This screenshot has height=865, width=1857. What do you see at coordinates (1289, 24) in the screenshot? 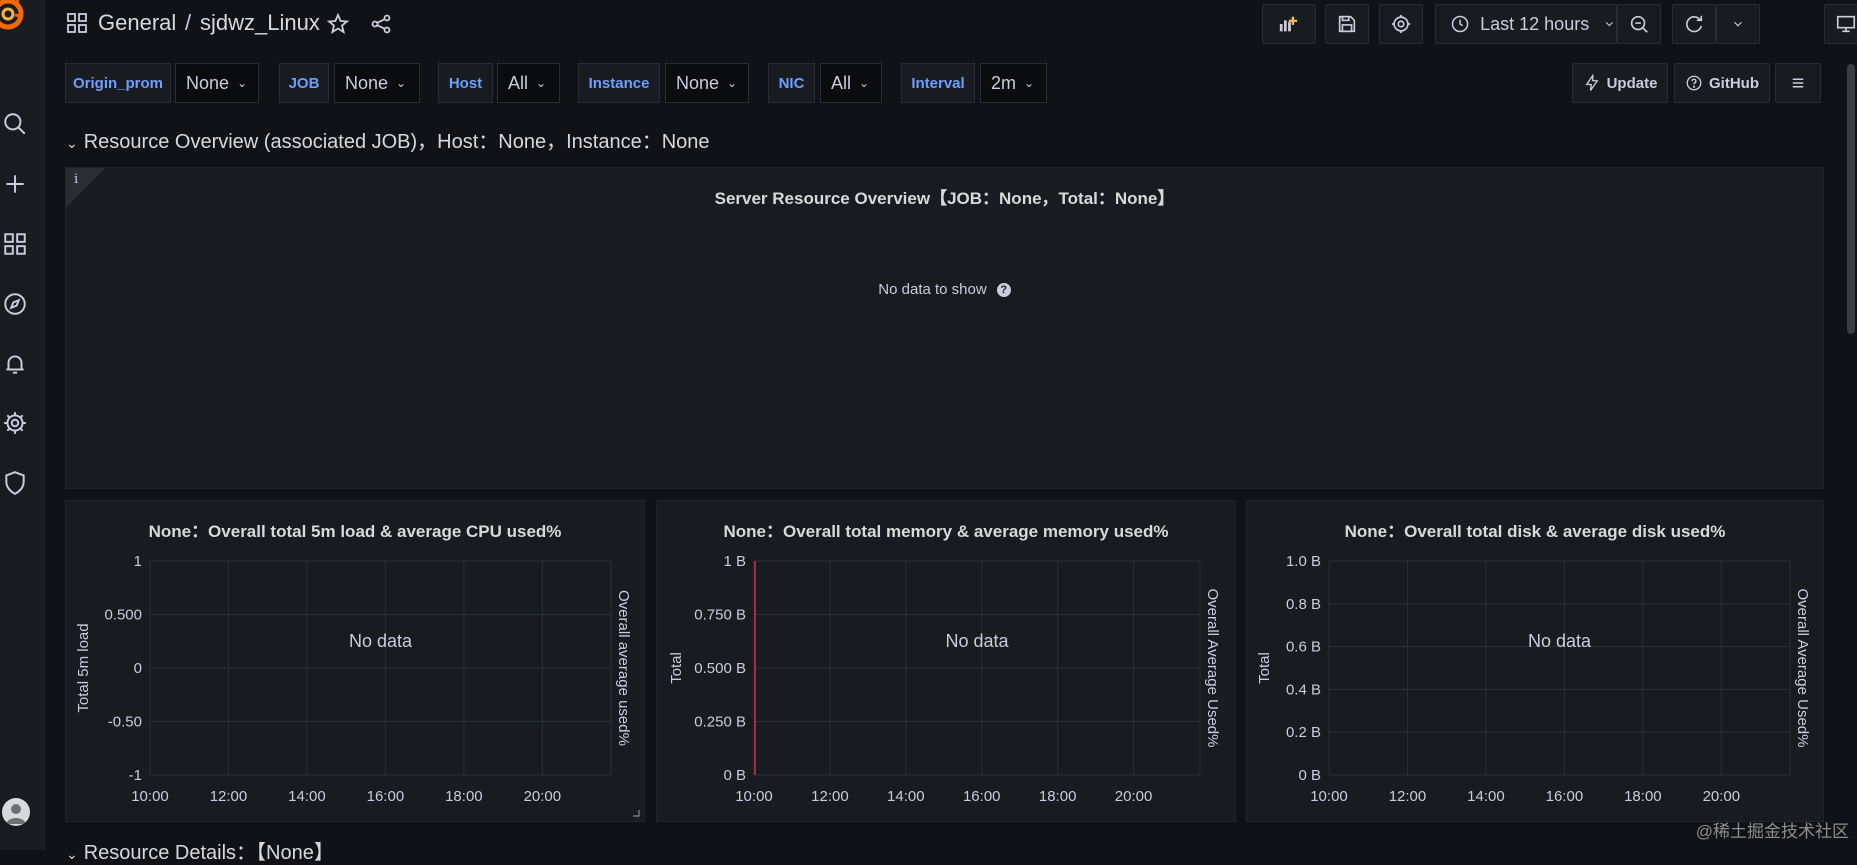
I see `add-panel-button` at bounding box center [1289, 24].